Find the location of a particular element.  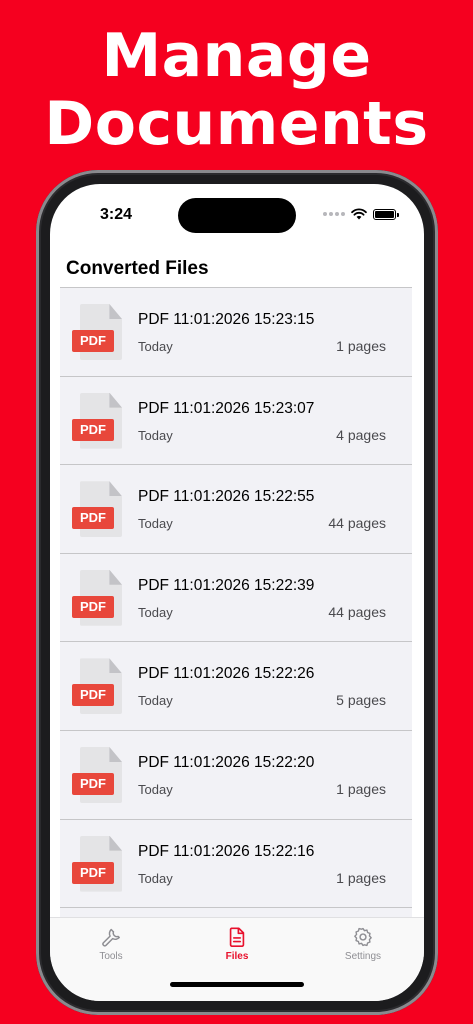

file-name: PDF 11:01:2026 15:22:55 is located at coordinates (226, 497).